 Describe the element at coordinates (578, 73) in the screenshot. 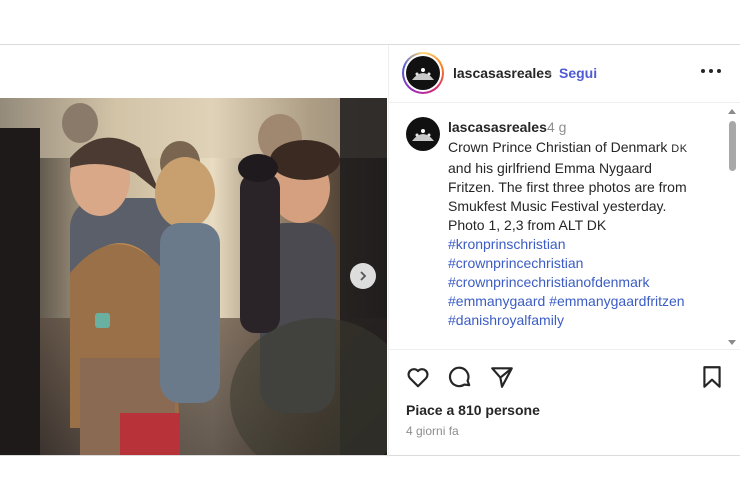

I see `follow-button: Segui` at that location.